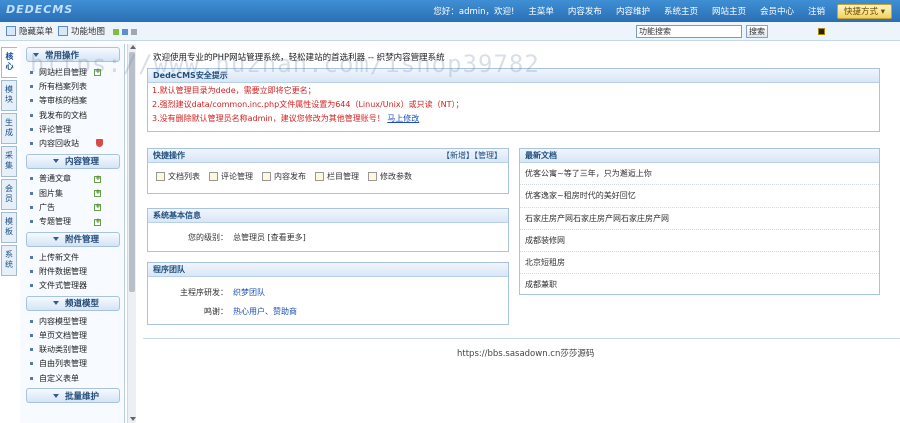  What do you see at coordinates (699, 196) in the screenshot?
I see `list-item: 优客逸家~租房时代的美好回忆` at bounding box center [699, 196].